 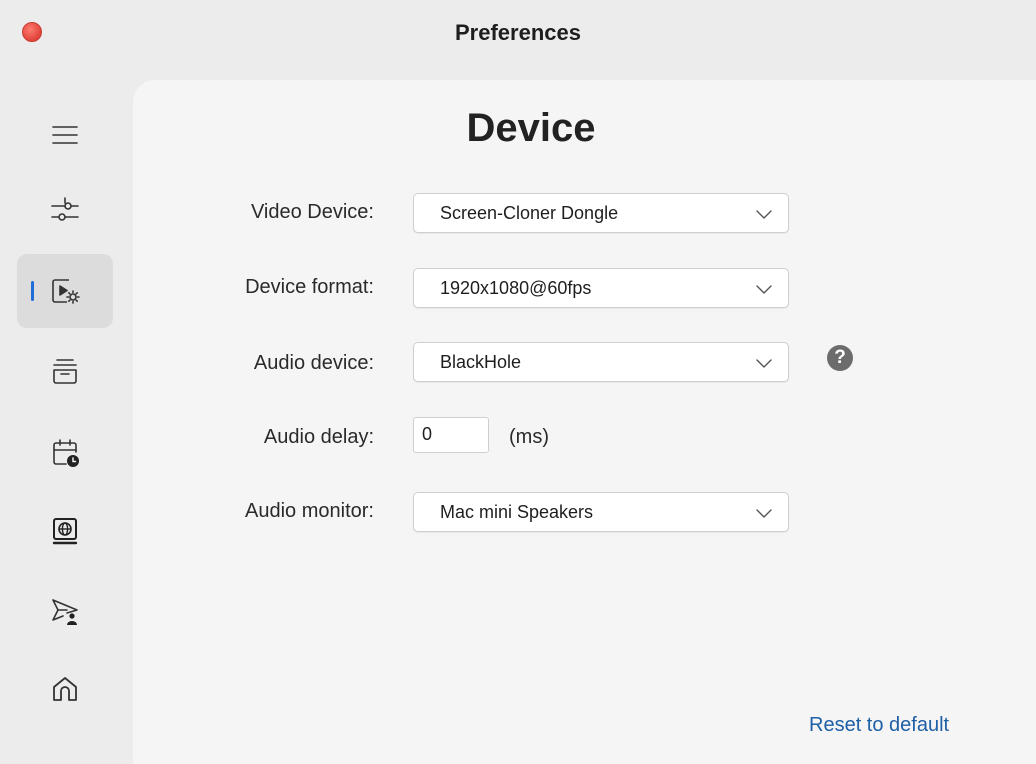 I want to click on help-icon: ?, so click(x=840, y=358).